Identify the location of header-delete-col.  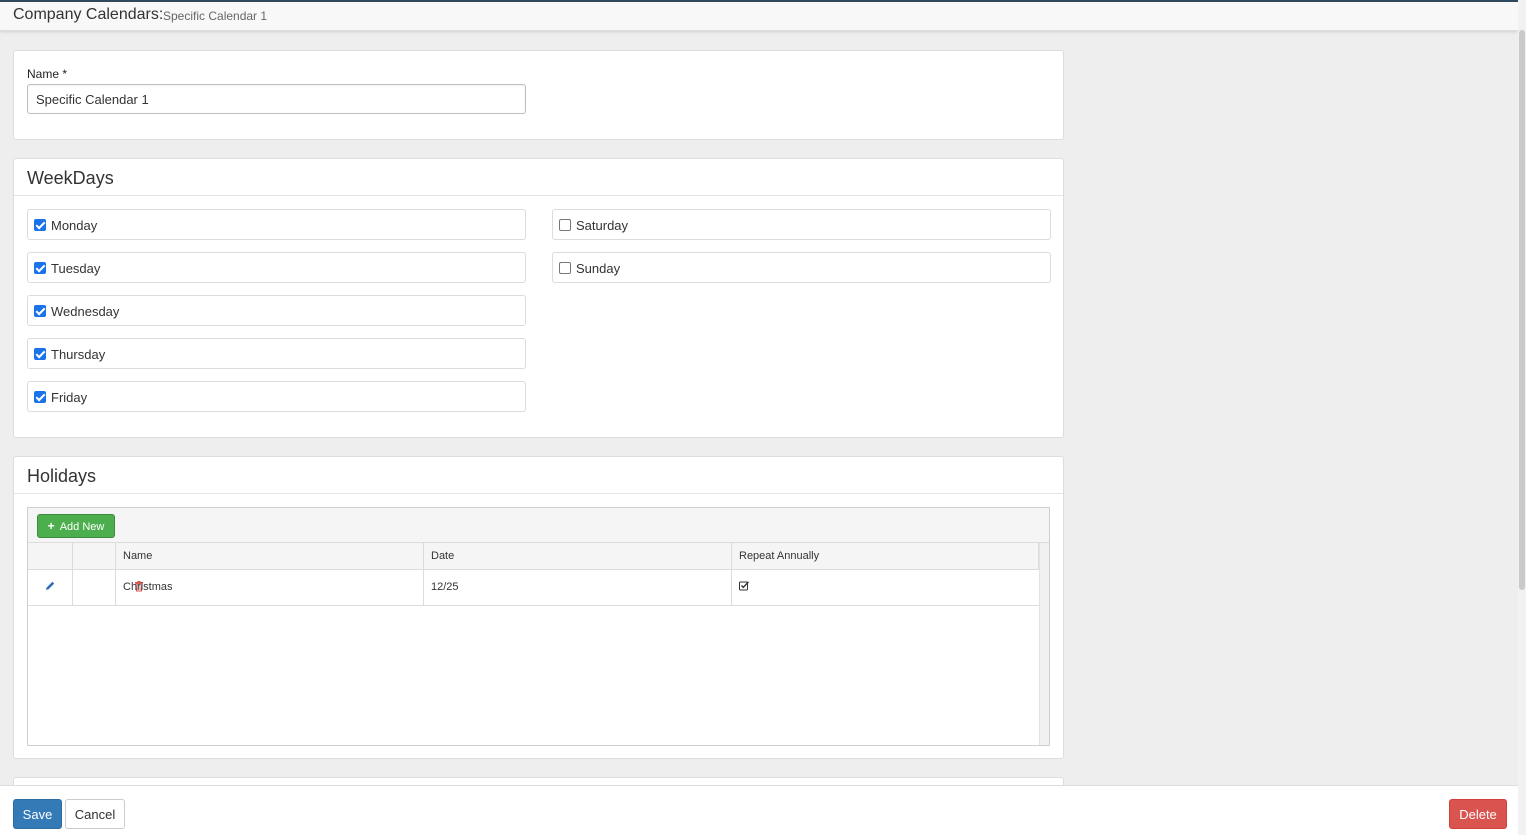
(94, 556).